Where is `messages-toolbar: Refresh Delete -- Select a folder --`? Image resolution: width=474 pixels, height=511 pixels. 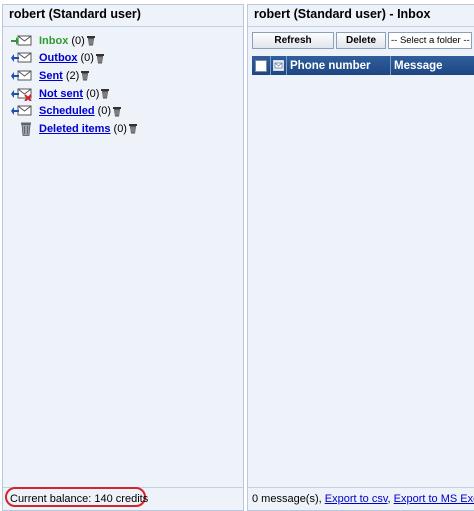
messages-toolbar: Refresh Delete -- Select a folder -- is located at coordinates (363, 42).